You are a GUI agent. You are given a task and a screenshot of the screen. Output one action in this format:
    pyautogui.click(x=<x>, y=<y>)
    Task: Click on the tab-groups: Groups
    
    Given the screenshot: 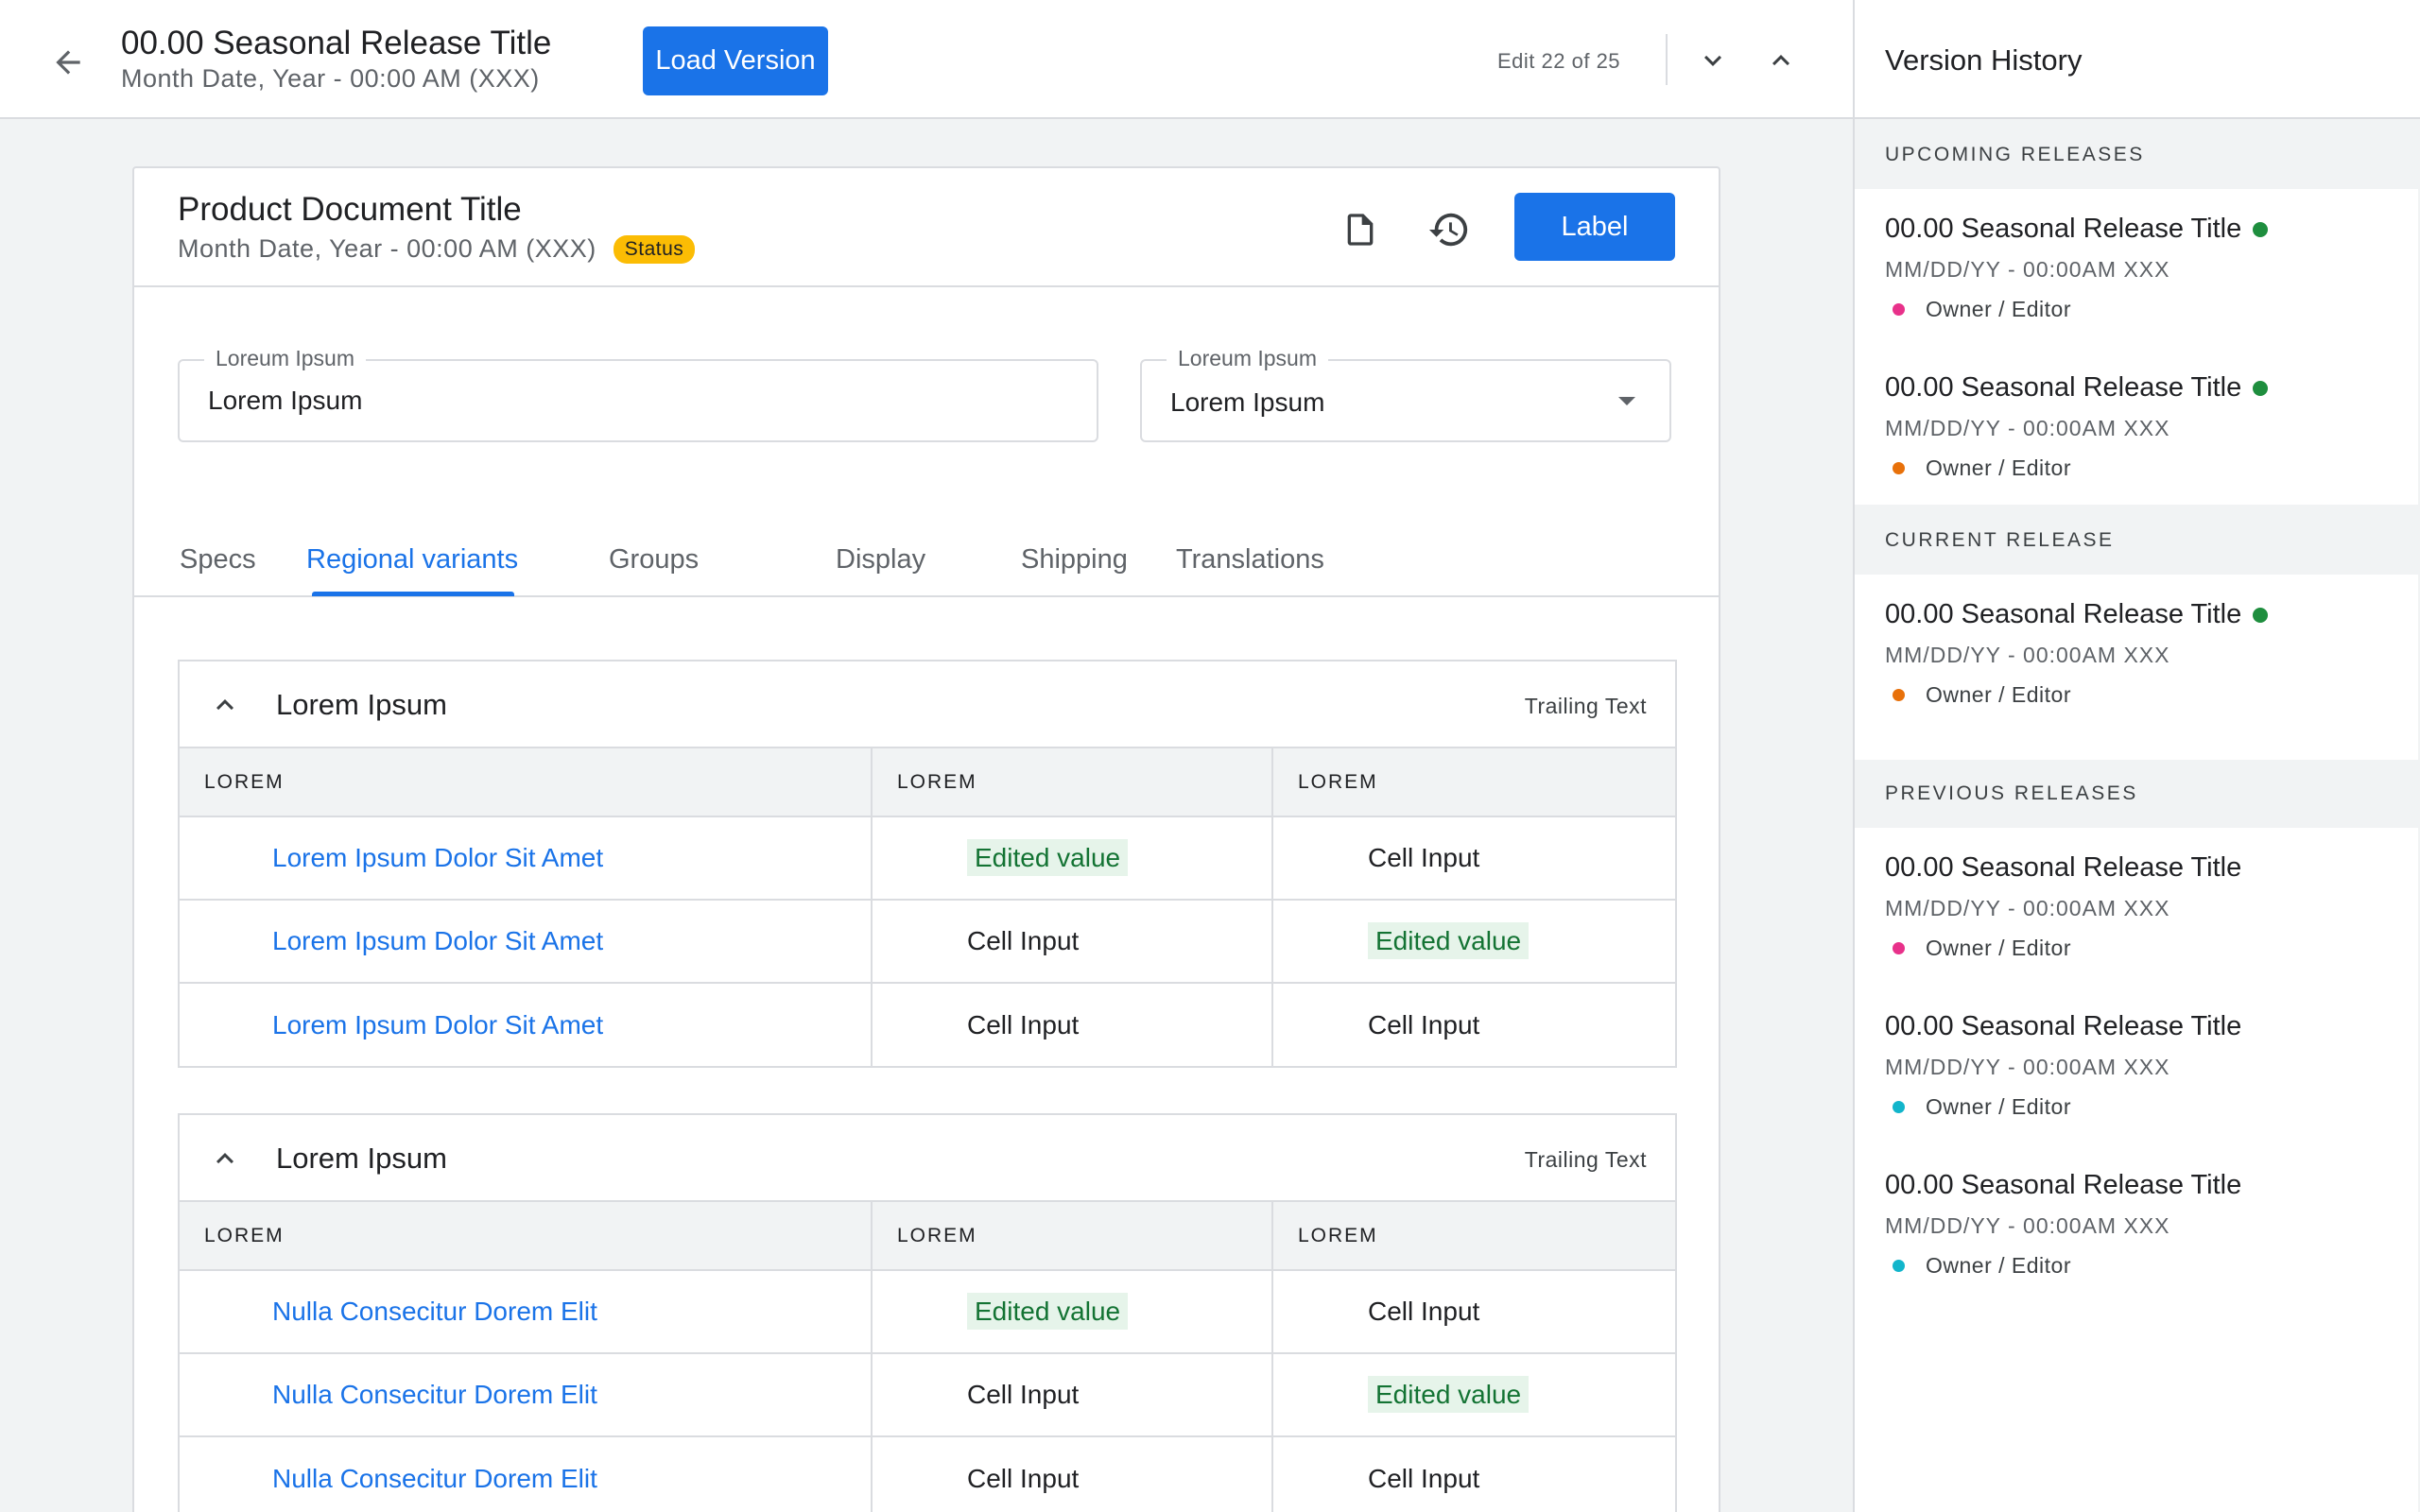 What is the action you would take?
    pyautogui.click(x=654, y=560)
    